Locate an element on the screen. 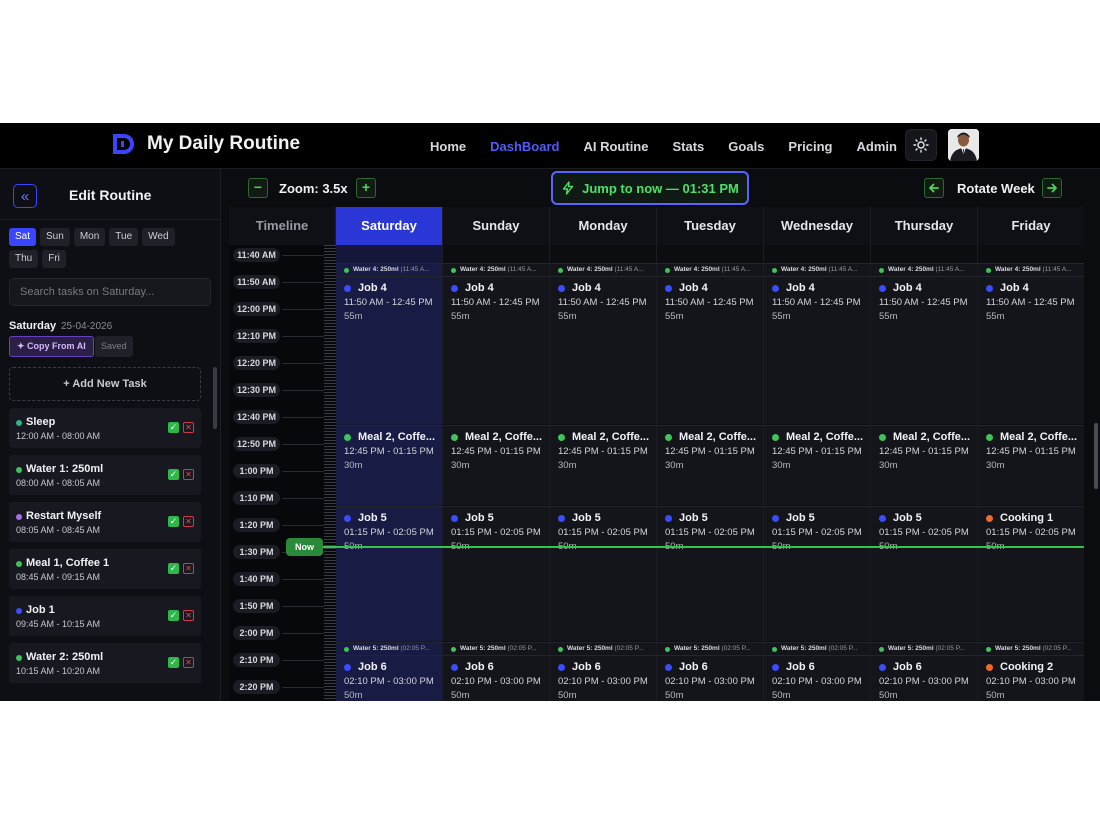 The image size is (1100, 825). day-header-monday: Monday is located at coordinates (603, 226).